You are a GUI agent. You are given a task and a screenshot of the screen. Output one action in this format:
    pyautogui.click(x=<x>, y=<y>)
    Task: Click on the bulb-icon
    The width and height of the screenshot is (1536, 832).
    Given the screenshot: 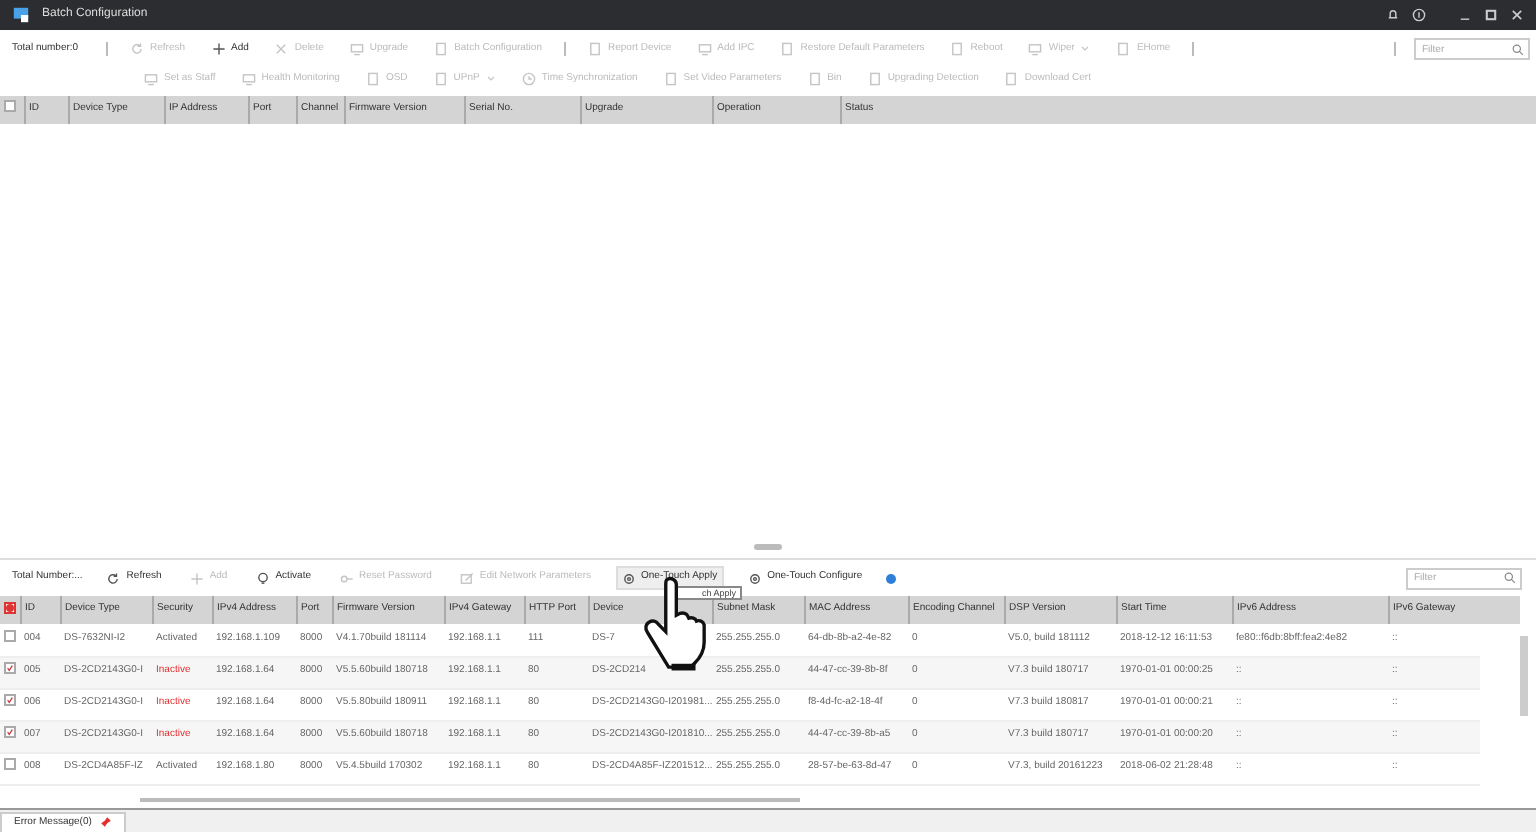 What is the action you would take?
    pyautogui.click(x=262, y=578)
    